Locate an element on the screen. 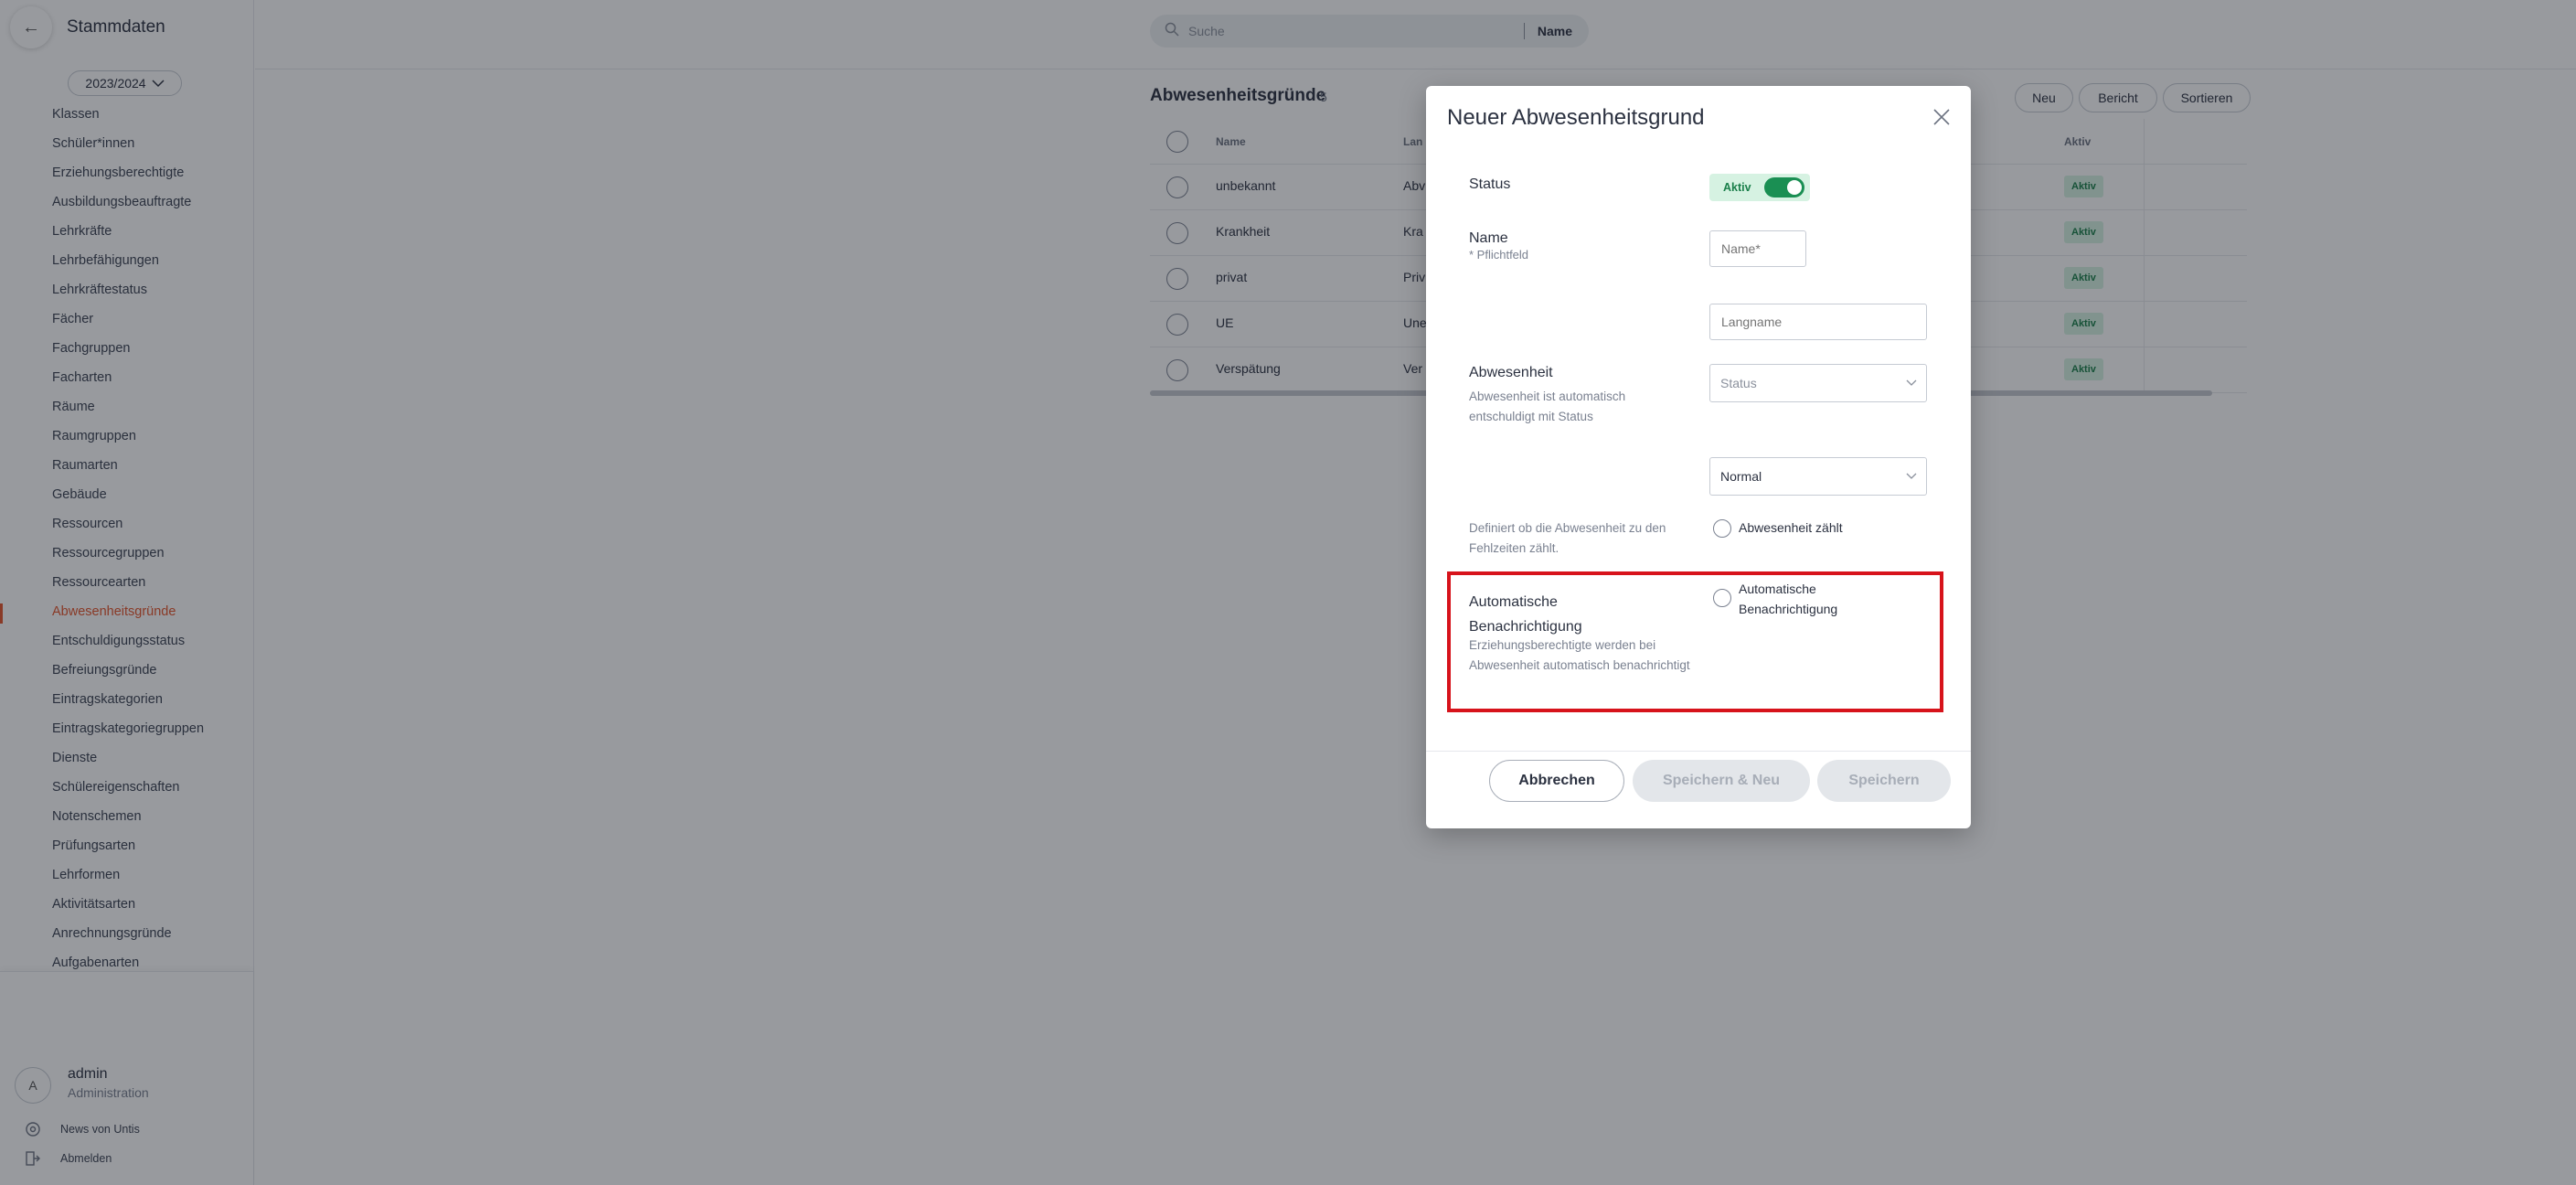 The image size is (2576, 1185). save-button: Speichern is located at coordinates (1884, 781).